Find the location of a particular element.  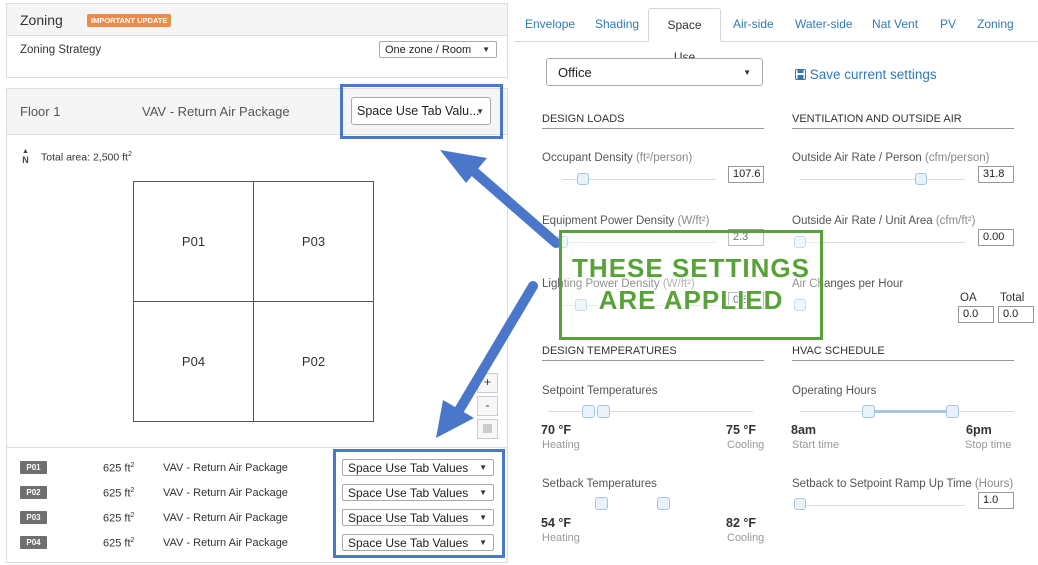

callout-line-2: ARE APPLIED is located at coordinates (691, 300).